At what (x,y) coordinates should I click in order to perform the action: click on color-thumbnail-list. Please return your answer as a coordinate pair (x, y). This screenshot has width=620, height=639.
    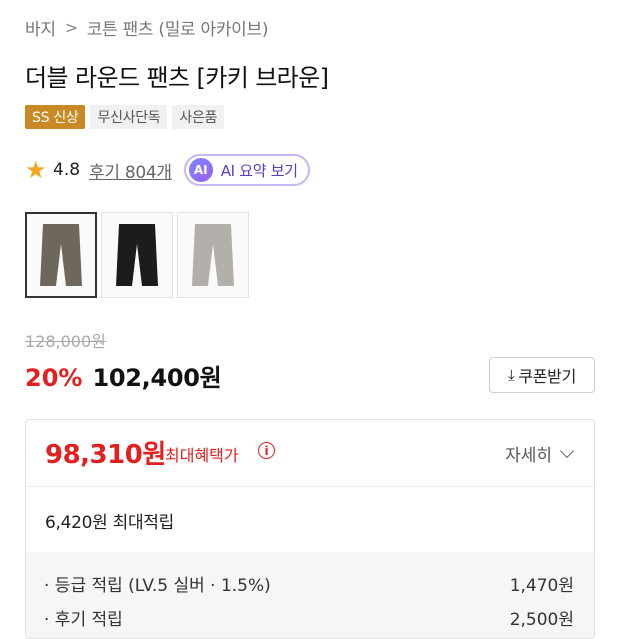
    Looking at the image, I should click on (137, 255).